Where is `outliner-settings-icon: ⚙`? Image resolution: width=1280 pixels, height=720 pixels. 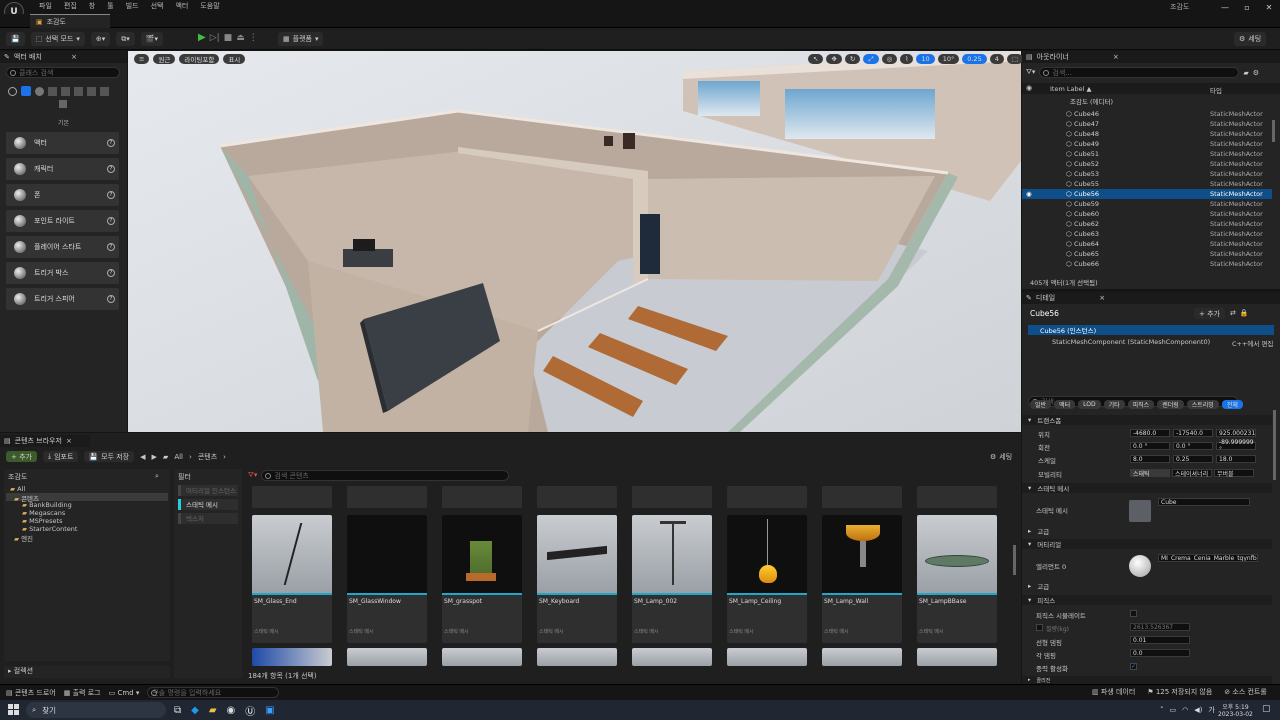
outliner-settings-icon: ⚙ is located at coordinates (1256, 73).